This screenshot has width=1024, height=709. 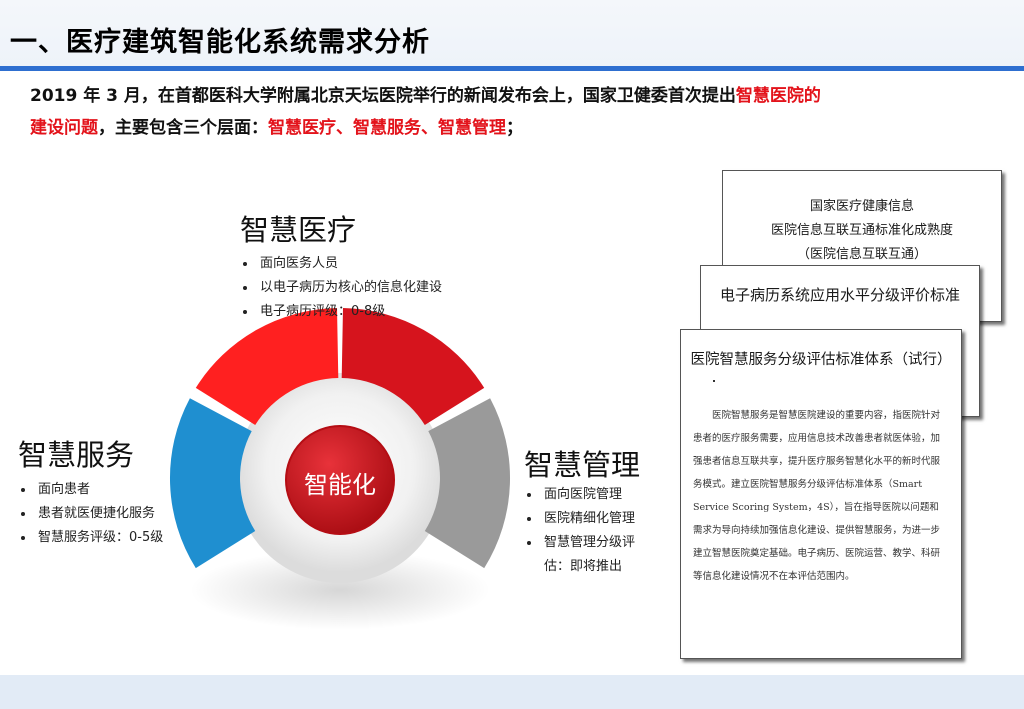 I want to click on management-title: 智慧管理, so click(x=582, y=465).